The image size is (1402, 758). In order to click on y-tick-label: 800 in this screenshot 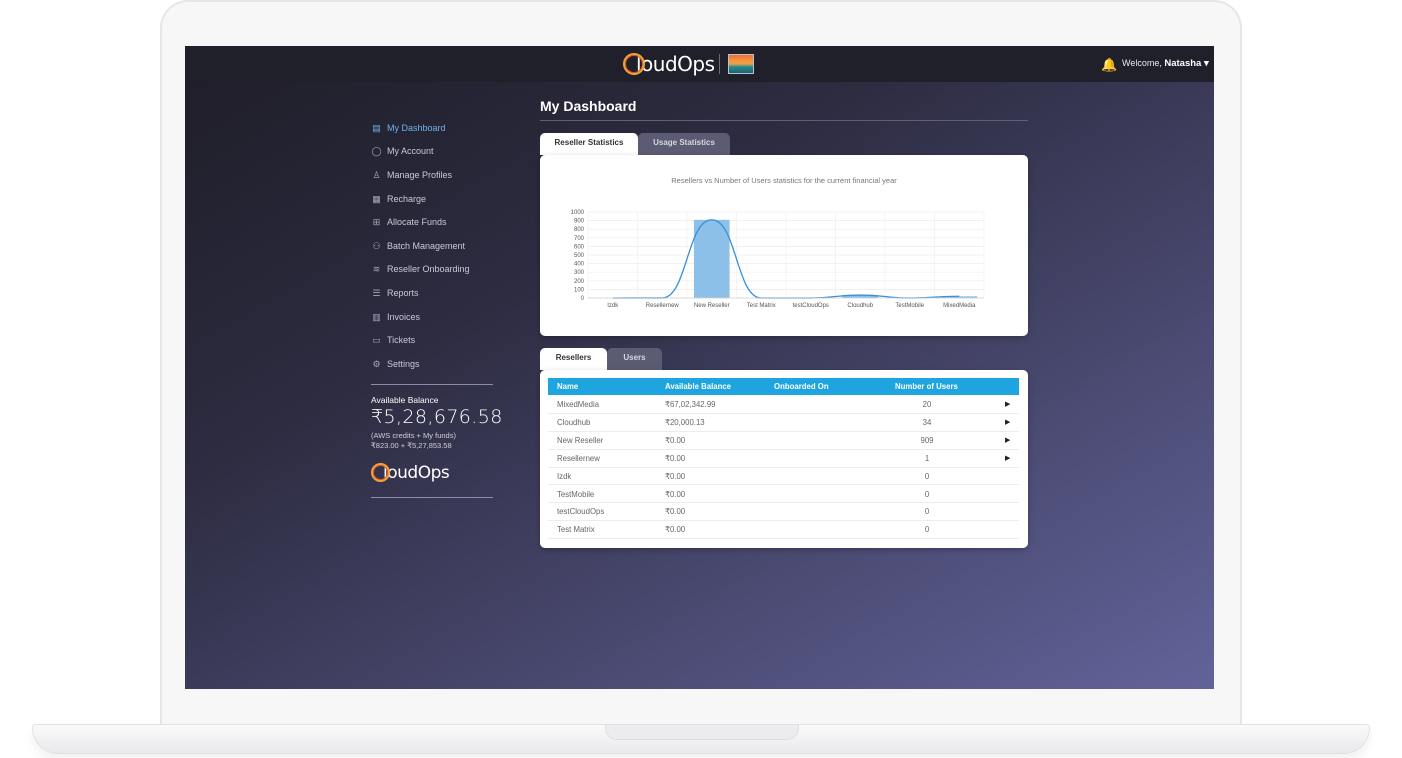, I will do `click(579, 230)`.